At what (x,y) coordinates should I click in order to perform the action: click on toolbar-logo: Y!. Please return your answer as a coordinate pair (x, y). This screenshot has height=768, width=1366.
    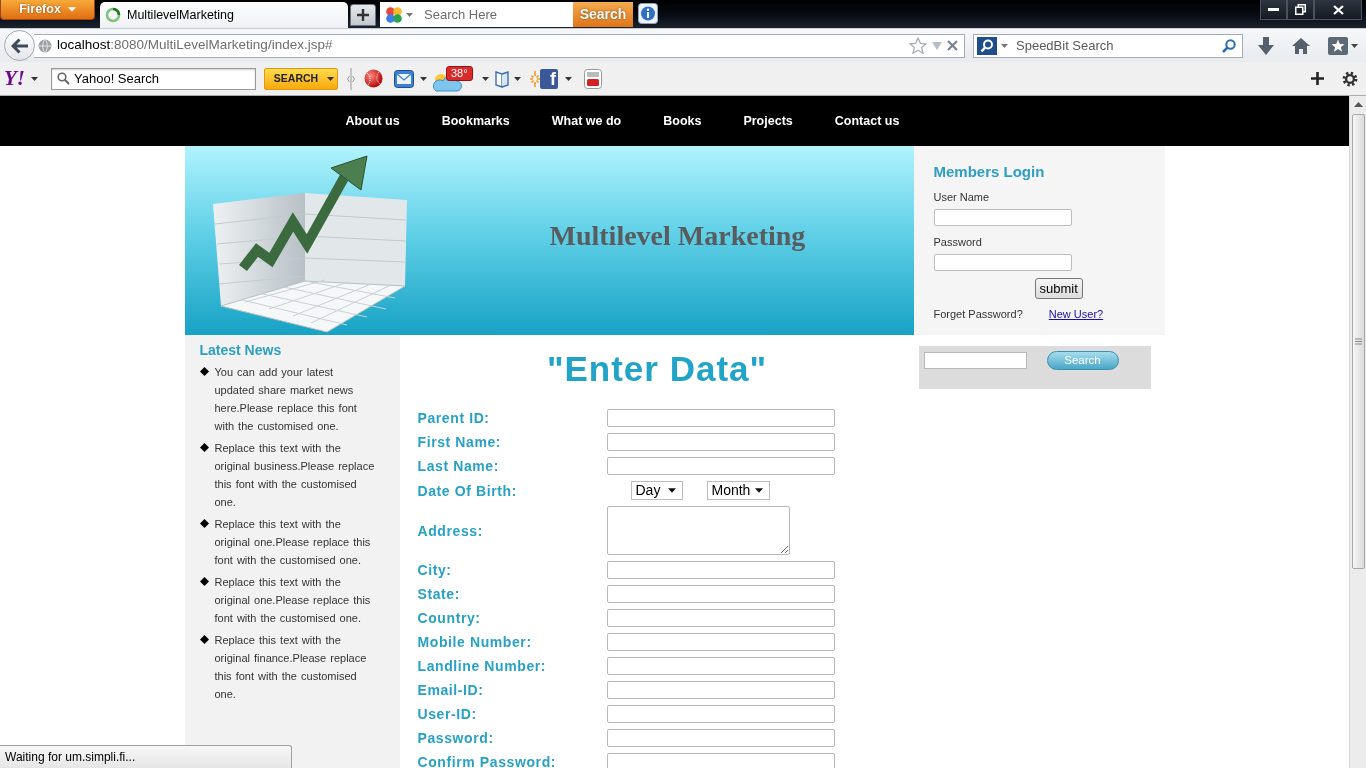
    Looking at the image, I should click on (14, 78).